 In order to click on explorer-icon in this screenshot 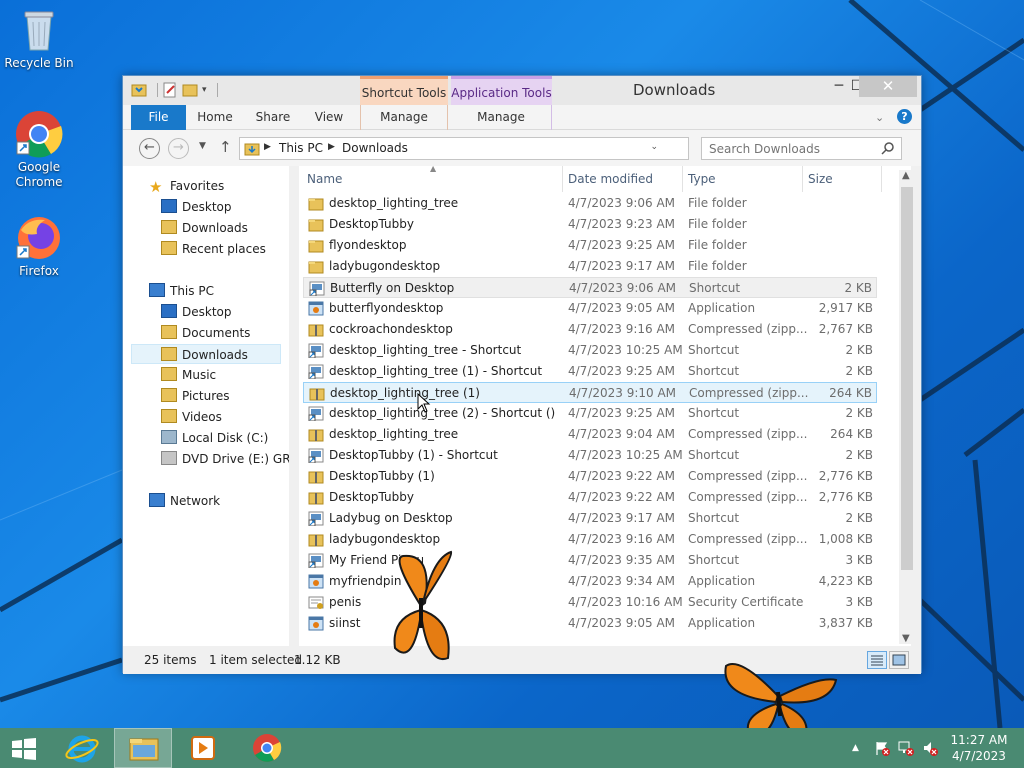, I will do `click(139, 90)`.